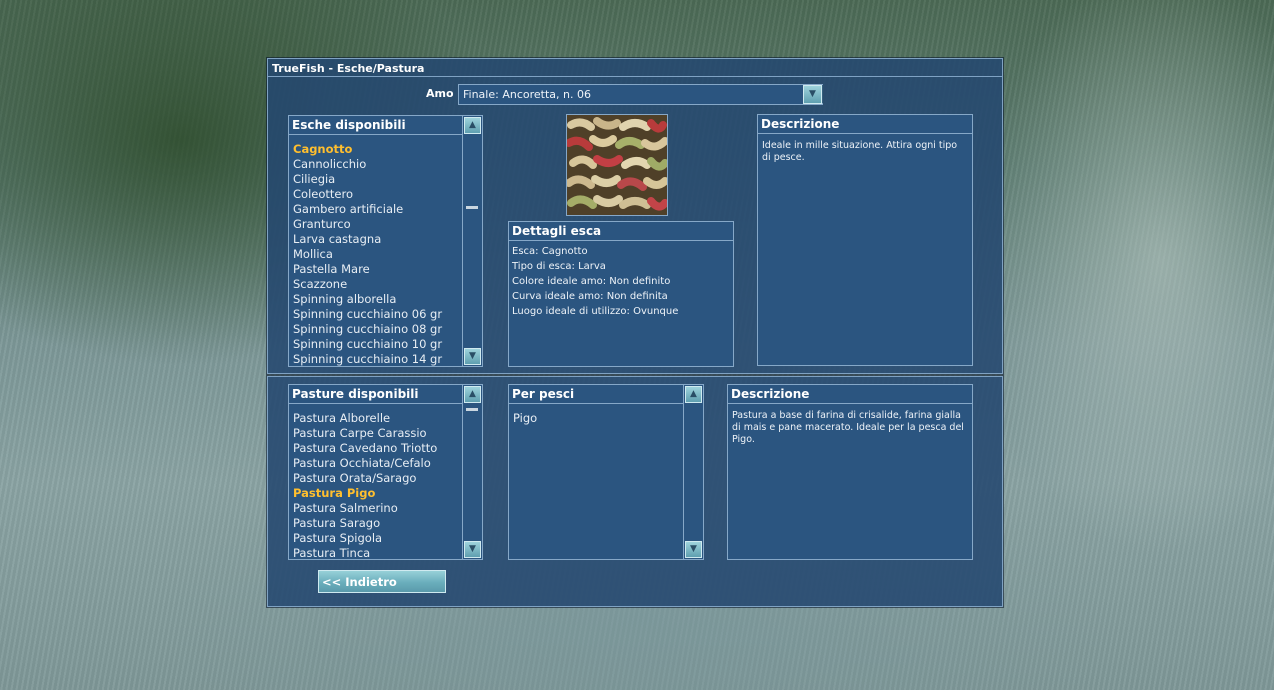 This screenshot has width=1274, height=690. I want to click on list-item: Pastura Carpe Carassio, so click(365, 433).